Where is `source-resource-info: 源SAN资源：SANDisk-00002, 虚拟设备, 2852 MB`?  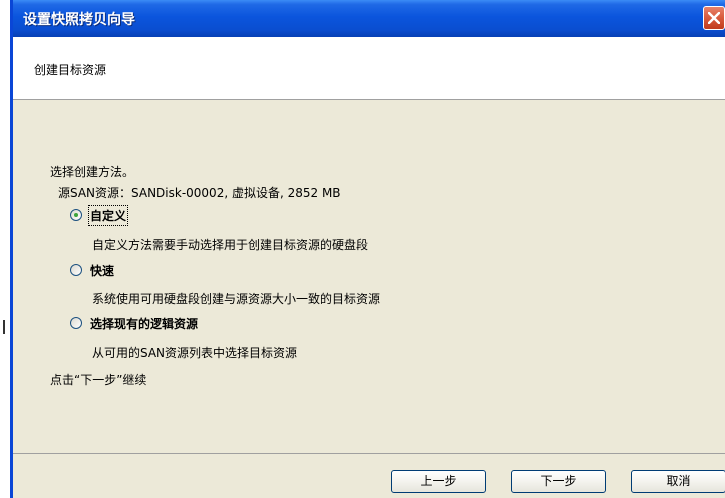
source-resource-info: 源SAN资源：SANDisk-00002, 虚拟设备, 2852 MB is located at coordinates (199, 193).